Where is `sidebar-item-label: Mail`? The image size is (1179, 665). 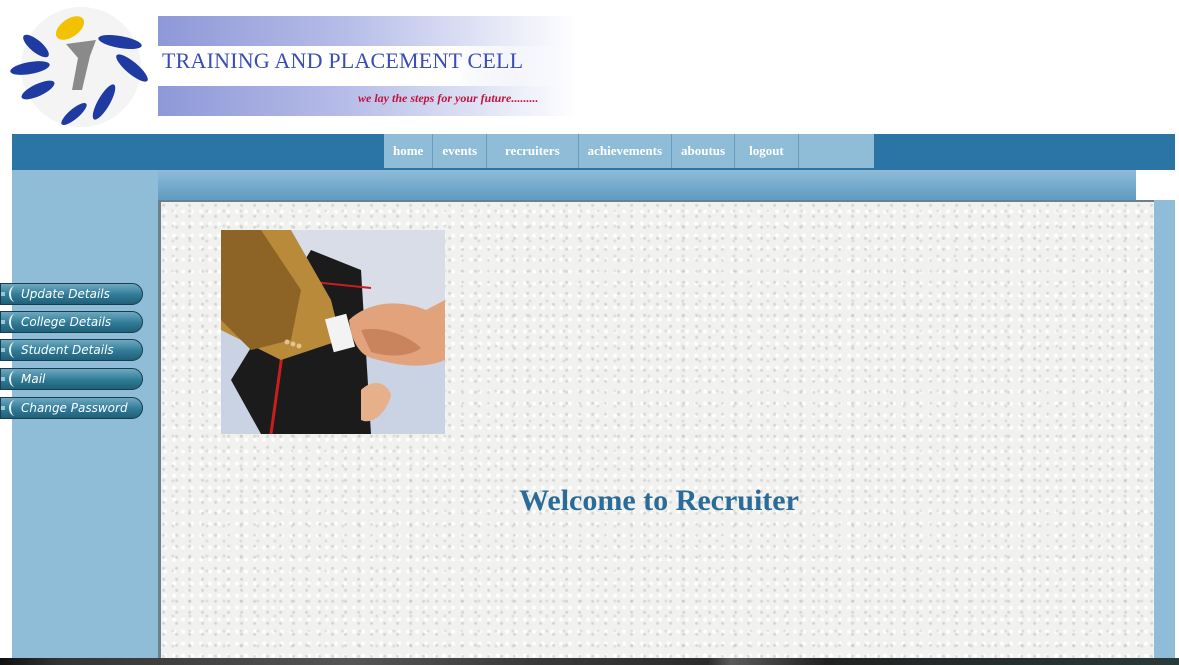
sidebar-item-label: Mail is located at coordinates (33, 379).